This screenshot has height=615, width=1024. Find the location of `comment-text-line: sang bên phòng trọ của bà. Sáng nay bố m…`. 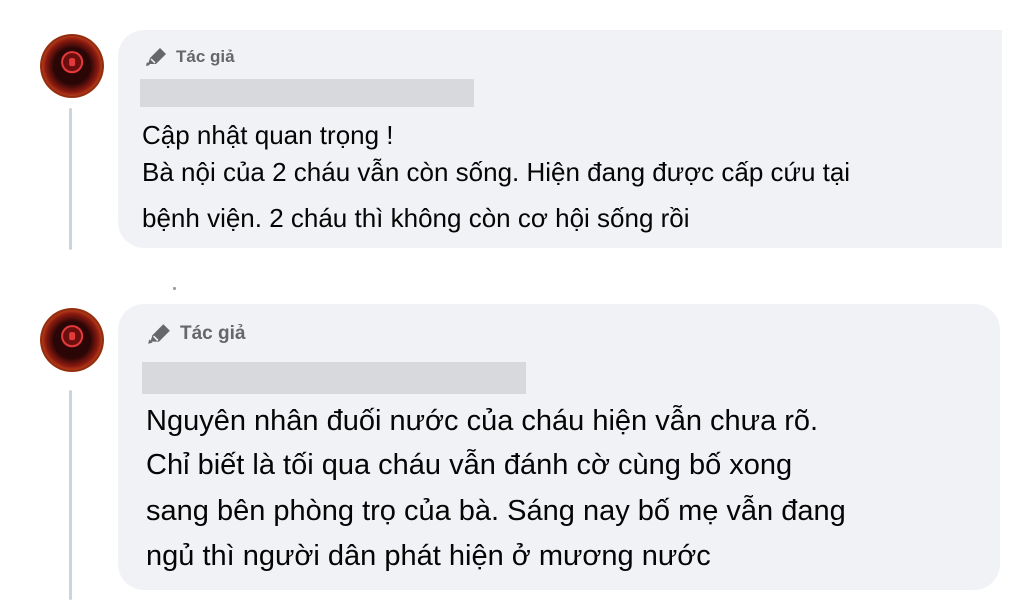

comment-text-line: sang bên phòng trọ của bà. Sáng nay bố m… is located at coordinates (496, 511).